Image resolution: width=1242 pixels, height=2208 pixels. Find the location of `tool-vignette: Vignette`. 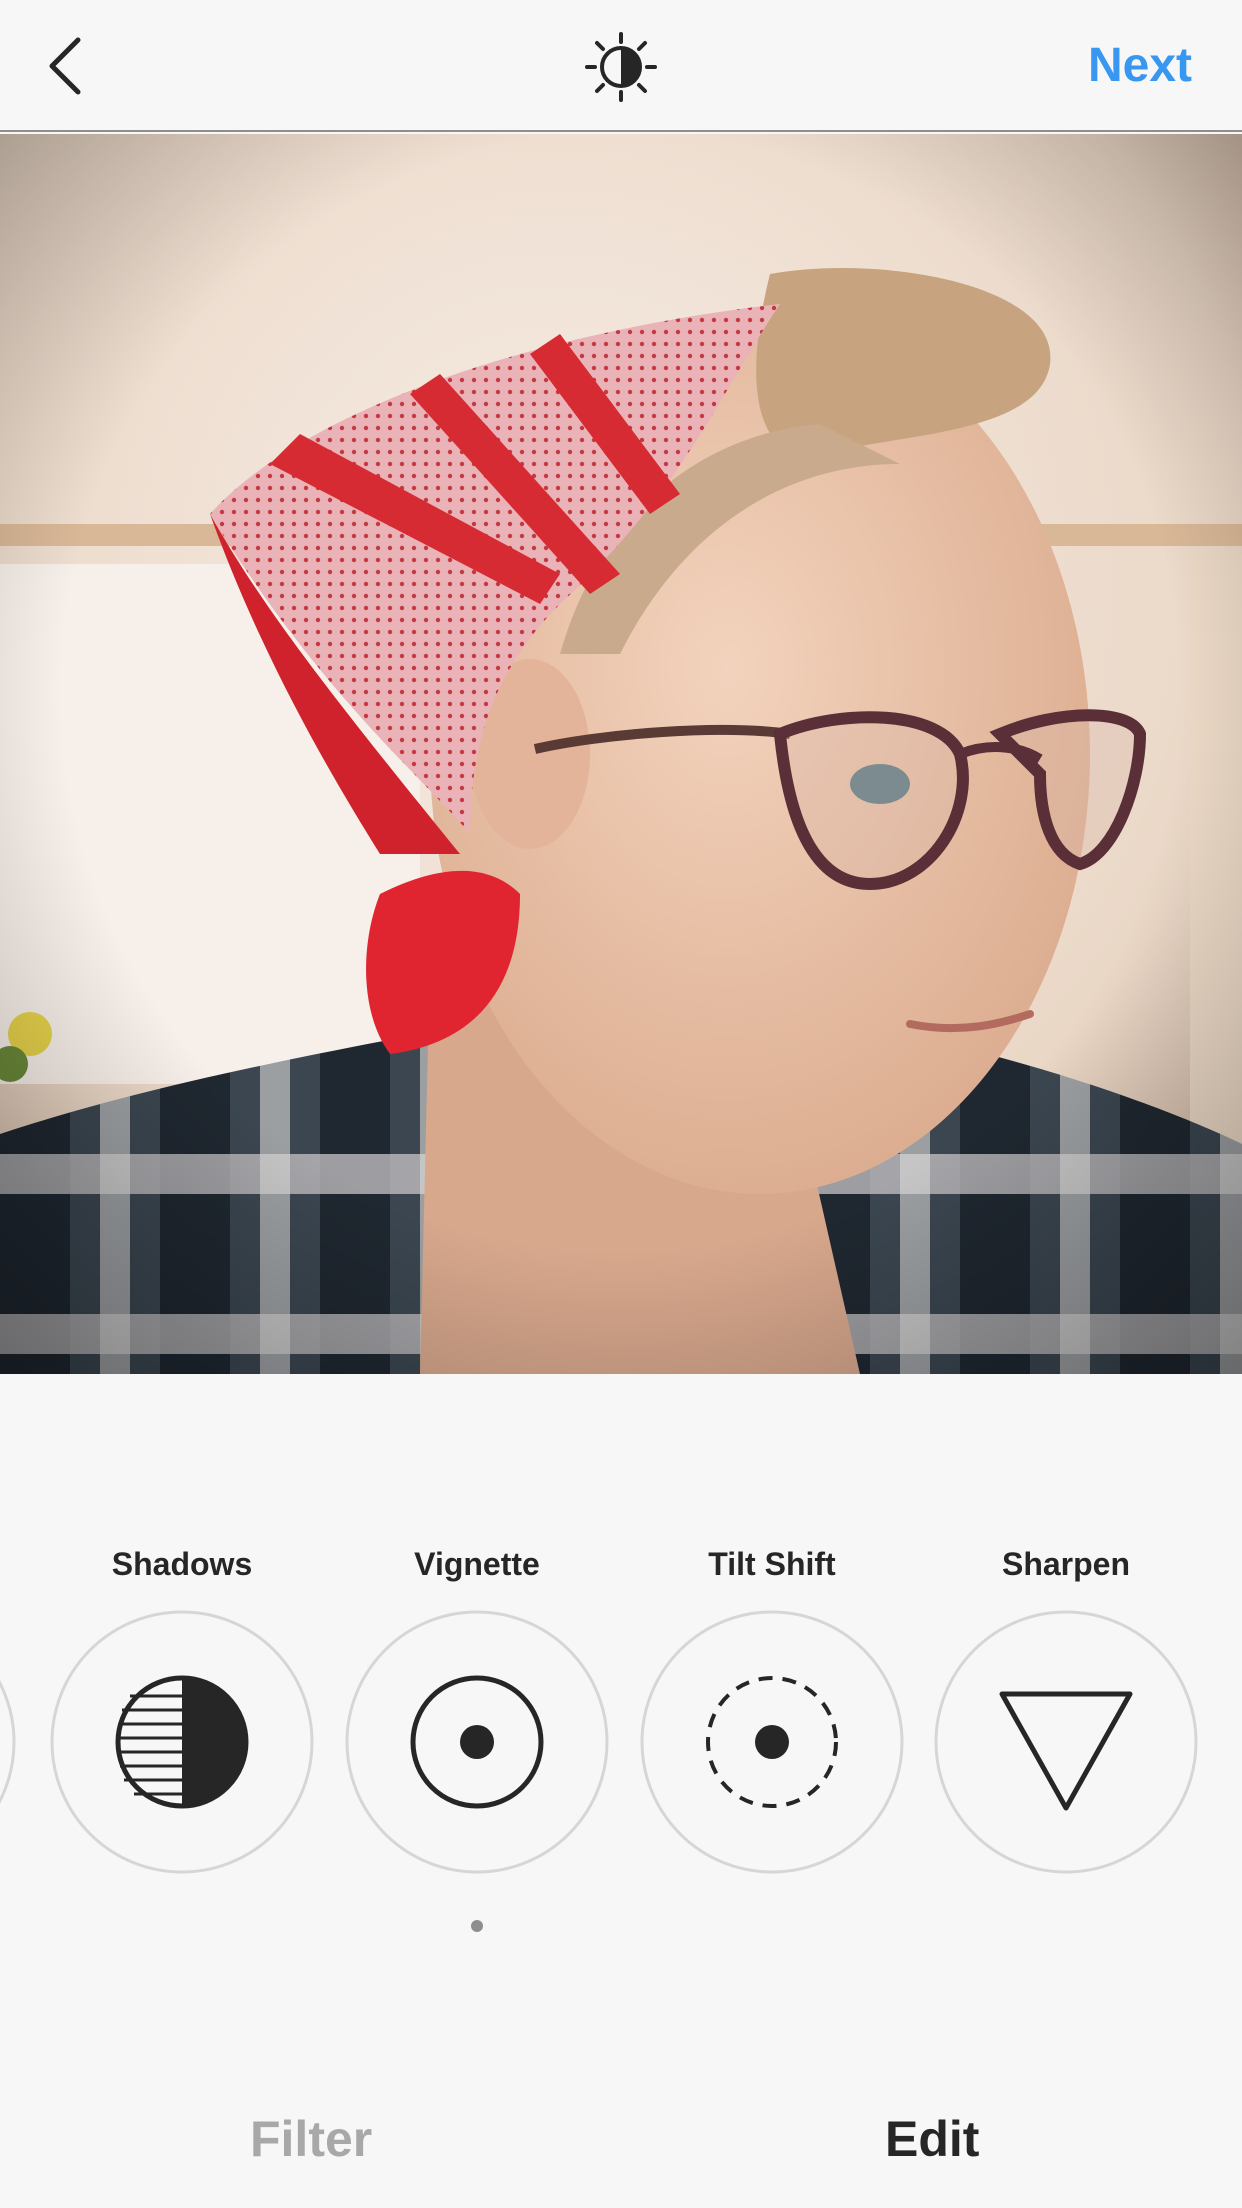

tool-vignette: Vignette is located at coordinates (477, 1707).